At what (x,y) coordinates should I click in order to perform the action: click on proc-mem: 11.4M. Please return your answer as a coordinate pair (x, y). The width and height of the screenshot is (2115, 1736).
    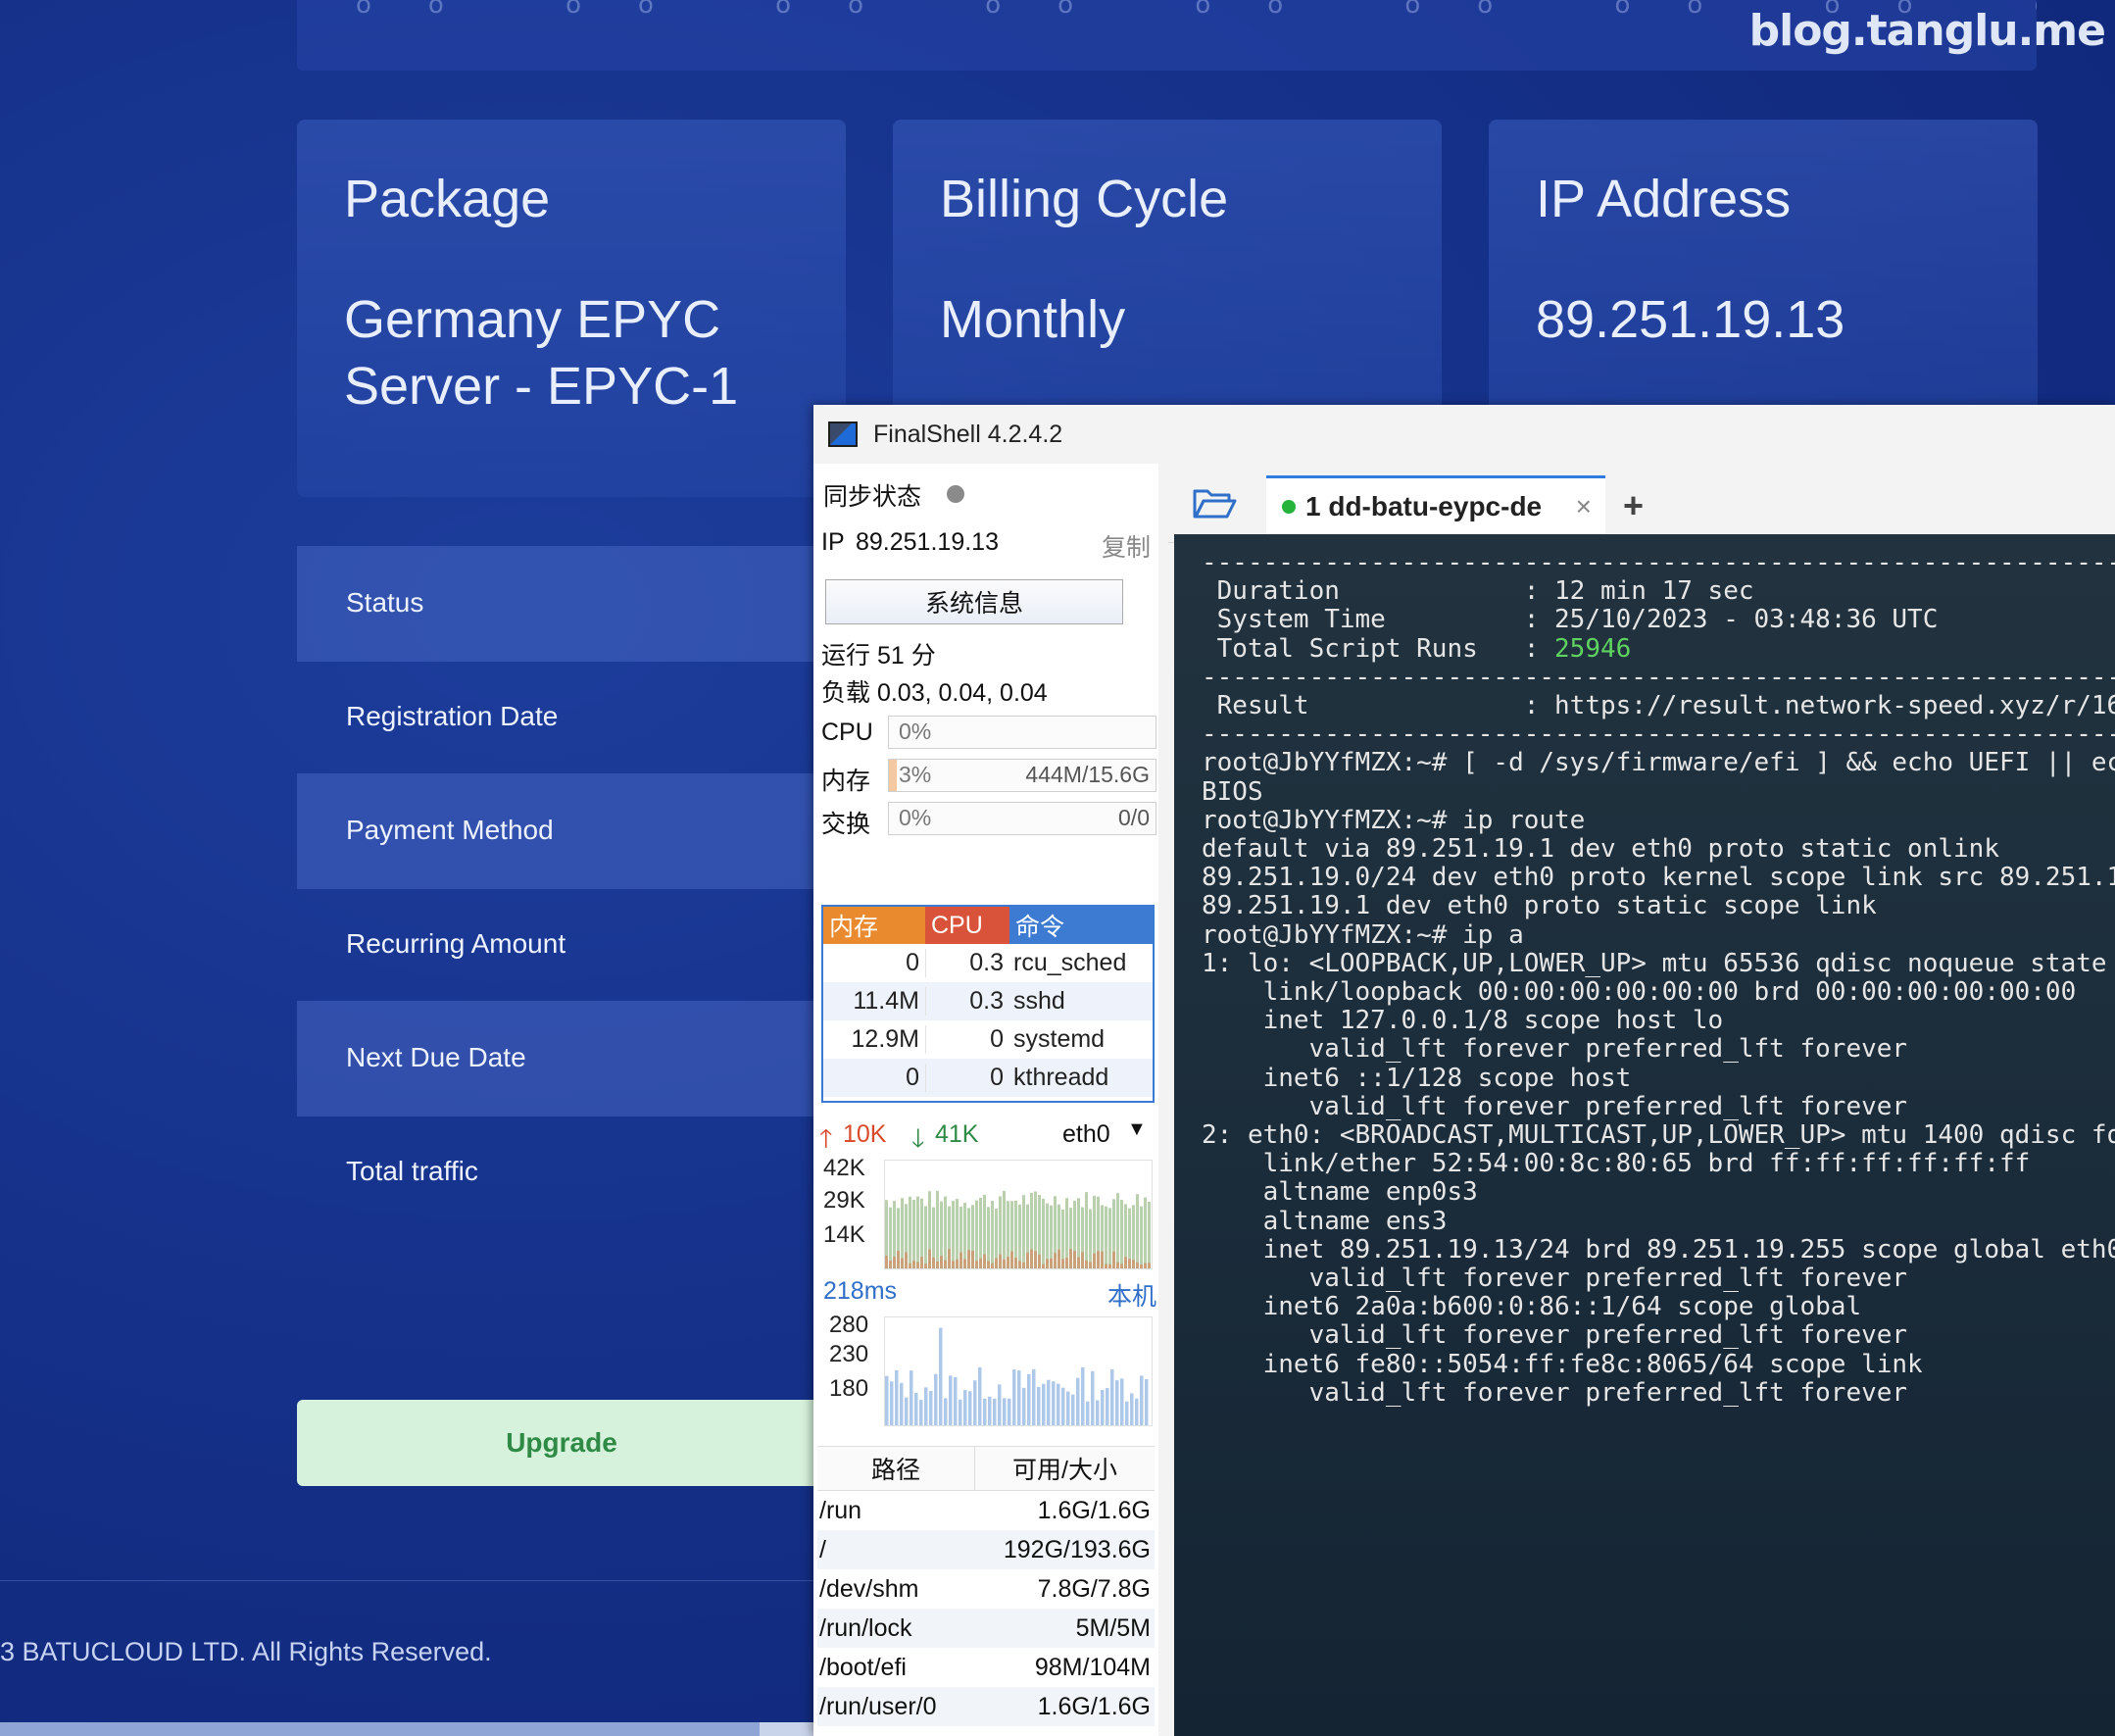
    Looking at the image, I should click on (886, 1001).